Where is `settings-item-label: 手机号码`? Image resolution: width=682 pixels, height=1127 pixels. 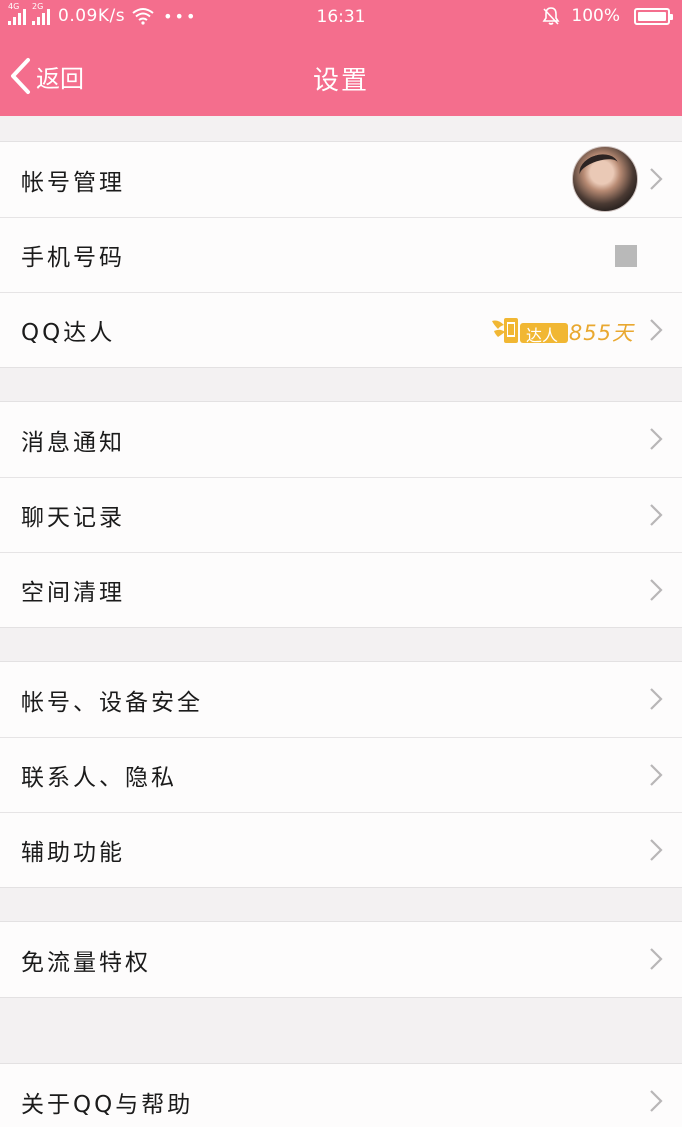
settings-item-label: 手机号码 is located at coordinates (73, 258).